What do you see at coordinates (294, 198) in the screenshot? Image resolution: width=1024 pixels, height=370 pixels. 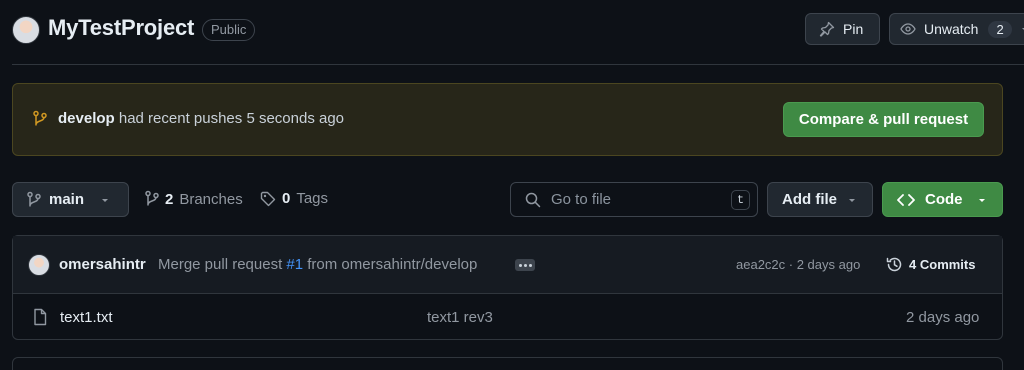 I see `tags-link: 0 Tags` at bounding box center [294, 198].